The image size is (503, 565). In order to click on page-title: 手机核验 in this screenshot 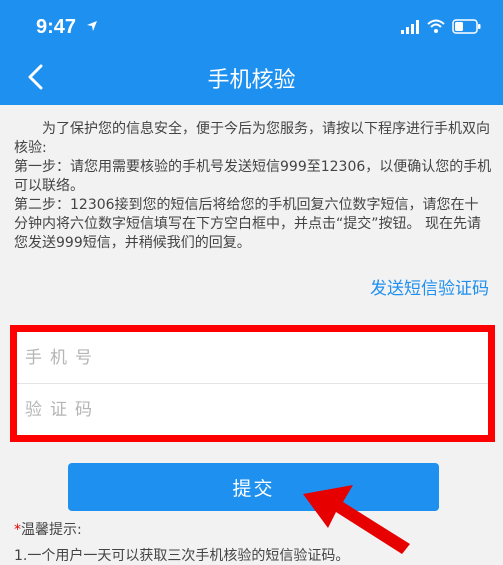, I will do `click(251, 80)`.